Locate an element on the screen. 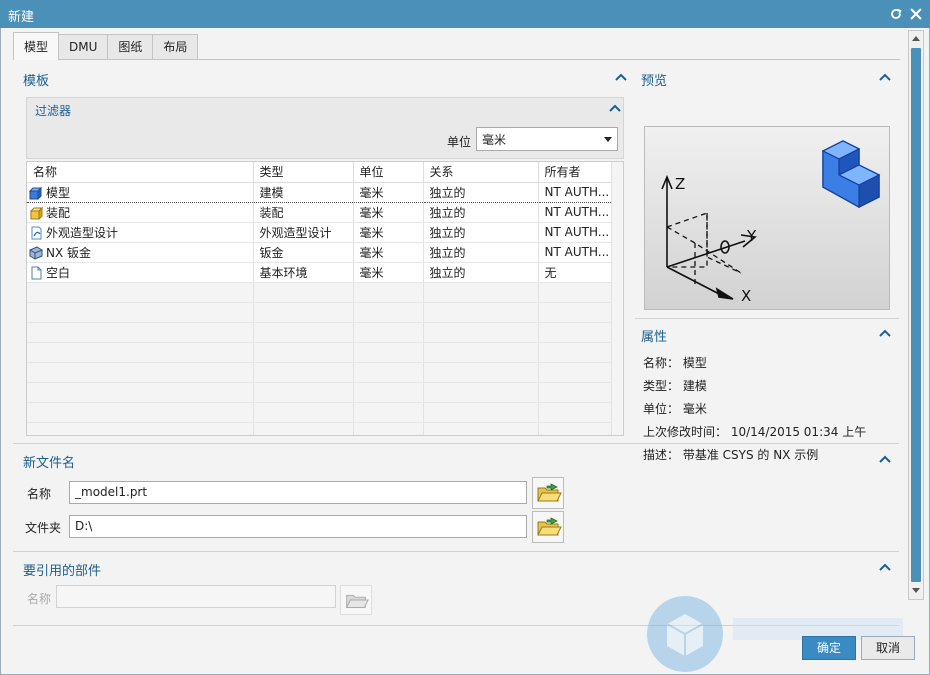 The image size is (930, 675). new-file-collapse-icon is located at coordinates (886, 460).